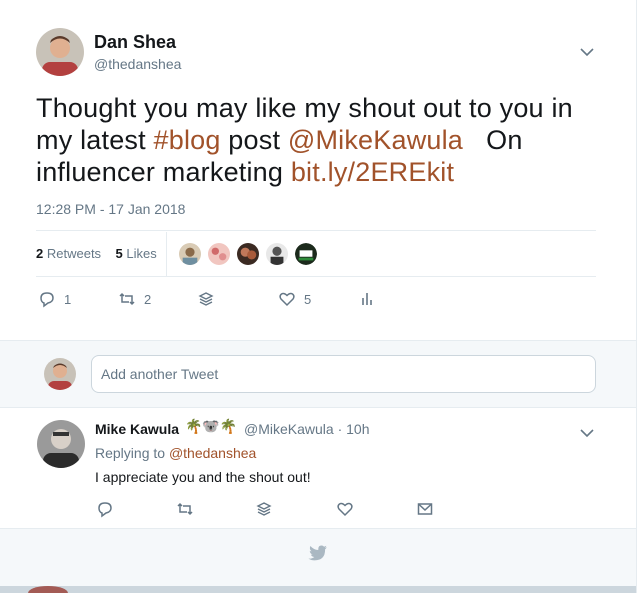 Image resolution: width=642 pixels, height=593 pixels. What do you see at coordinates (61, 444) in the screenshot?
I see `reply-author-avatar` at bounding box center [61, 444].